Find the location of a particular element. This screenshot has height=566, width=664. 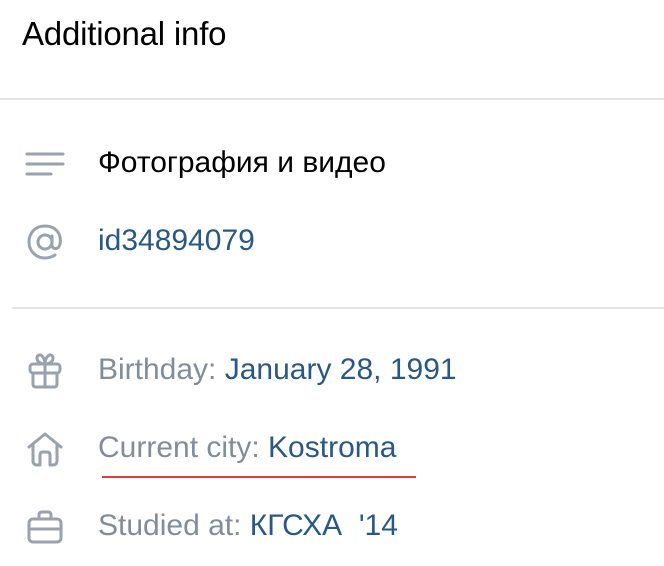

city-row: Current city: Kostroma is located at coordinates (332, 448).